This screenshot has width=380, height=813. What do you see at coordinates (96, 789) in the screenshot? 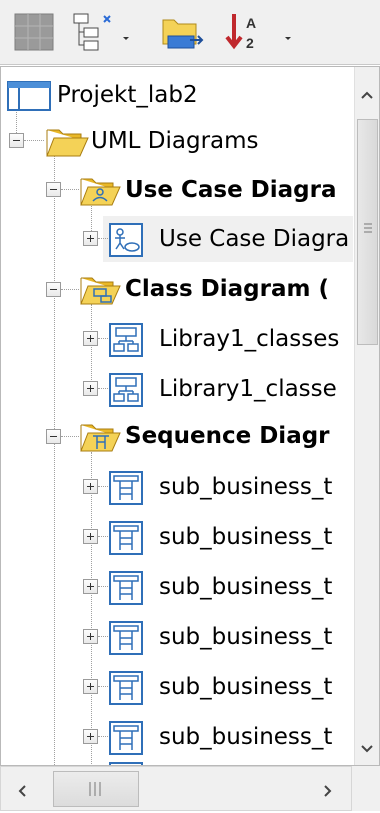
I see `horizontal-scroll-thumb` at bounding box center [96, 789].